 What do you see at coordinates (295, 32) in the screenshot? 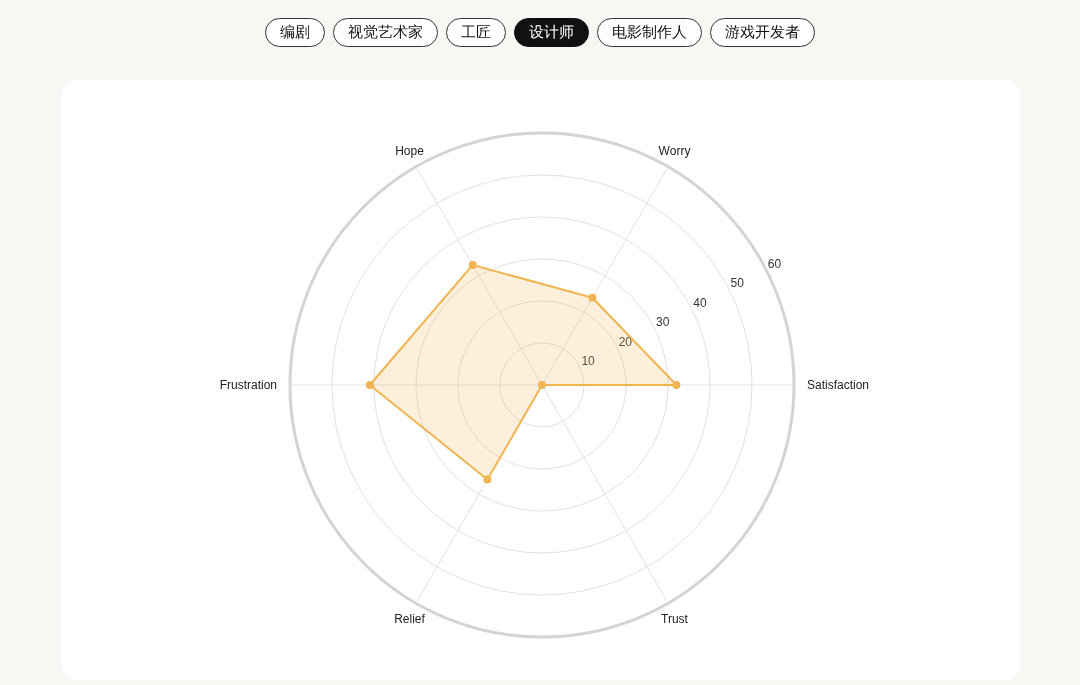
I see `role-tab: 编剧` at bounding box center [295, 32].